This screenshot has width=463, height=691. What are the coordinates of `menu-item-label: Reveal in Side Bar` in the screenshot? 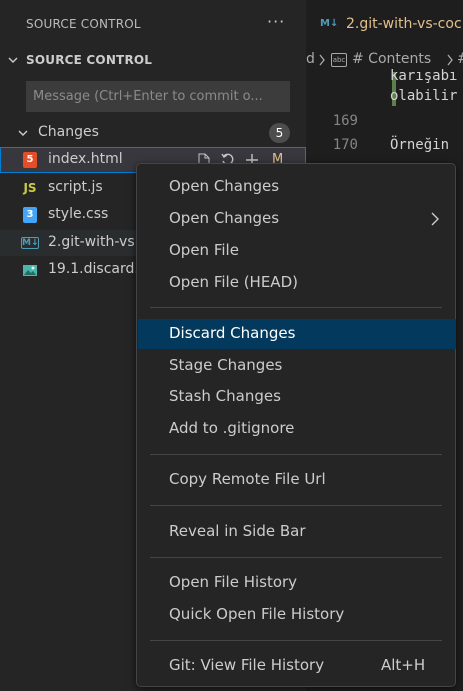 It's located at (237, 531).